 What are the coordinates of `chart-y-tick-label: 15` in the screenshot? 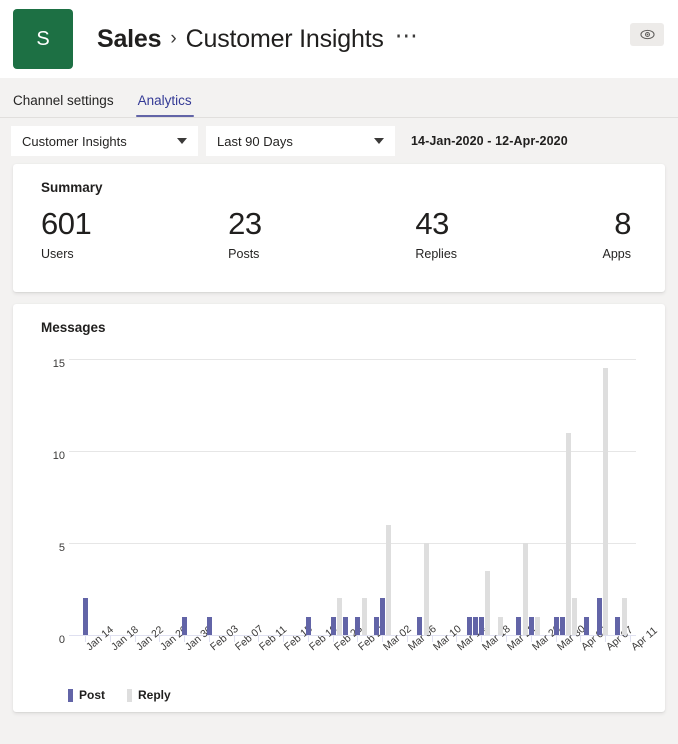 It's located at (58, 364).